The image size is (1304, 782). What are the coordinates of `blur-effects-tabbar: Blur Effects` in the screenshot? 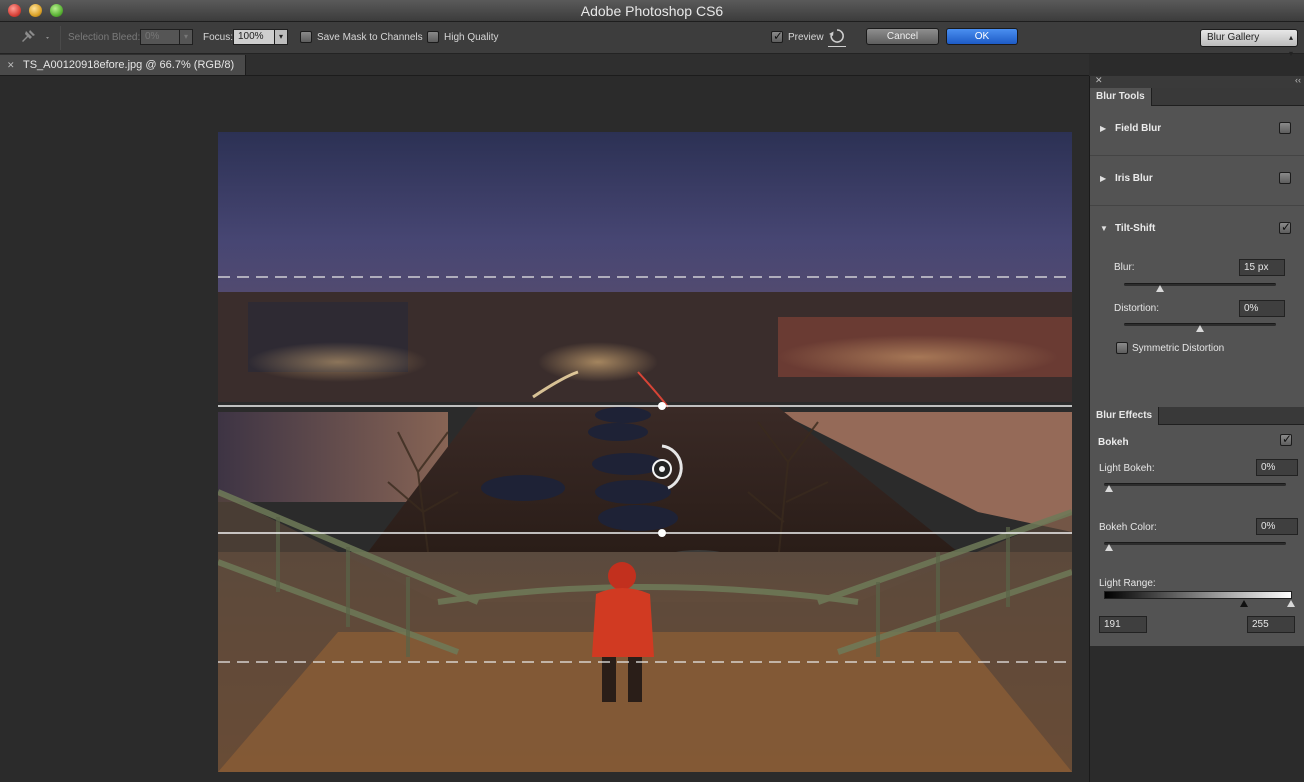 It's located at (1197, 416).